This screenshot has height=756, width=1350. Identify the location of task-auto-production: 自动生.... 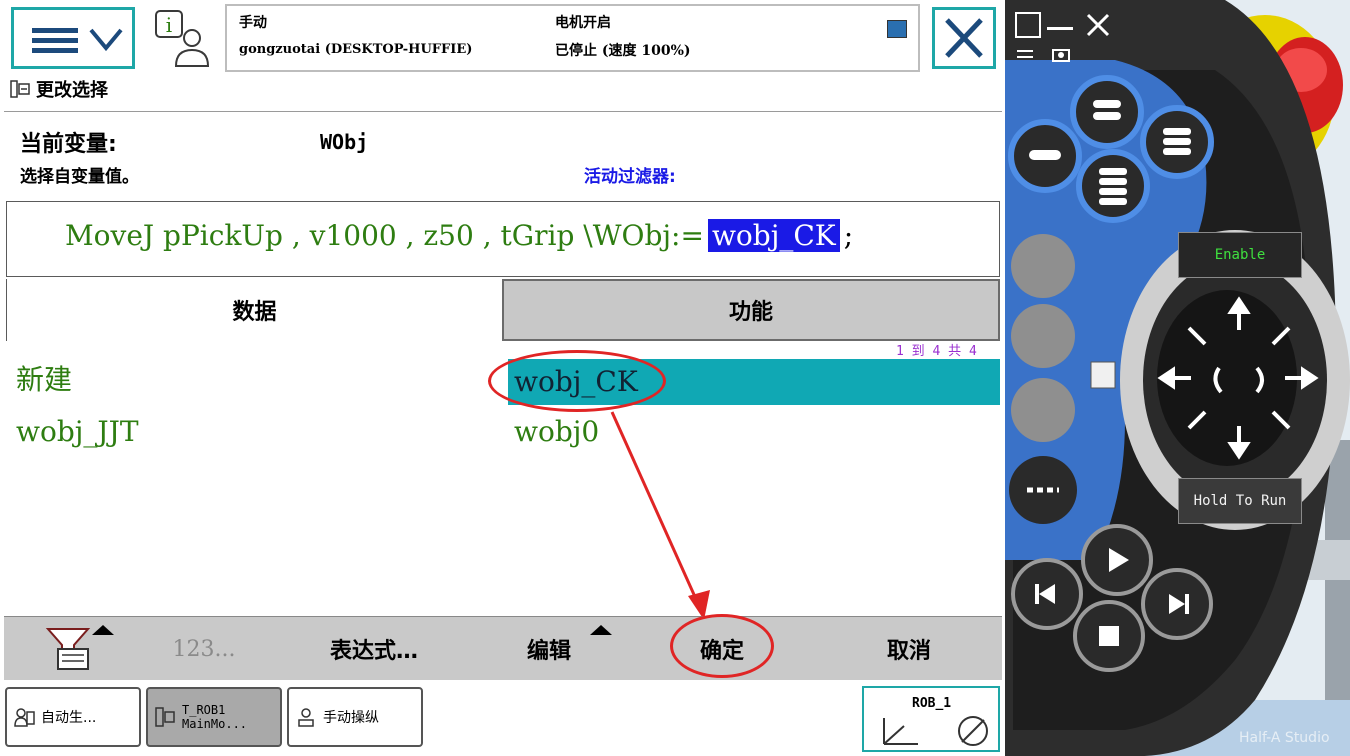
(73, 717).